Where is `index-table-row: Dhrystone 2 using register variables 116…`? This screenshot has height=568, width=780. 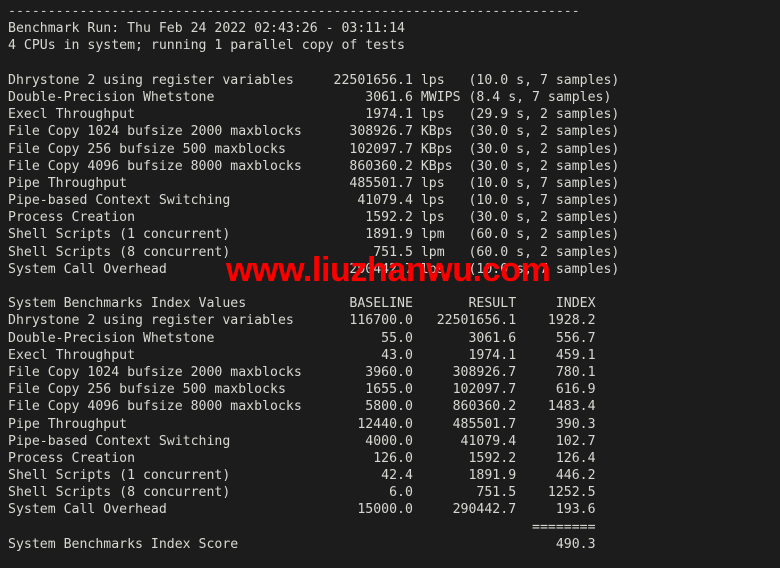
index-table-row: Dhrystone 2 using register variables 116… is located at coordinates (302, 321).